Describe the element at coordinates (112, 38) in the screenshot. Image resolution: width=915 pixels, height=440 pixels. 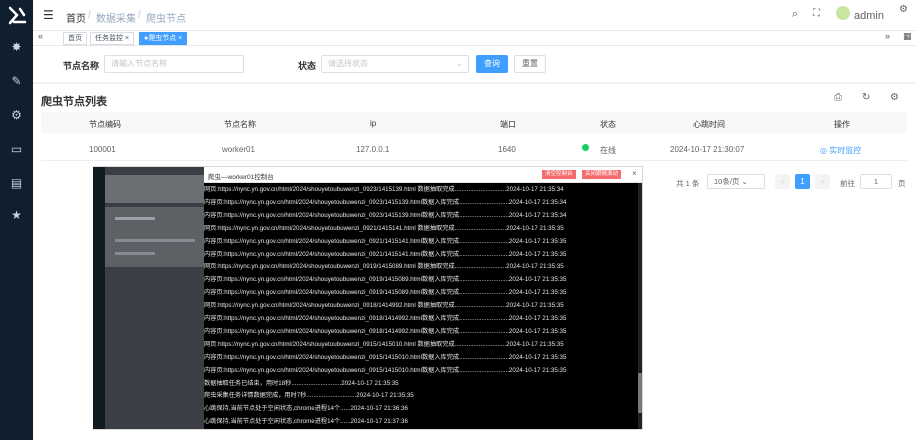
I see `tag-task-monitor: 任务监控 ×` at that location.